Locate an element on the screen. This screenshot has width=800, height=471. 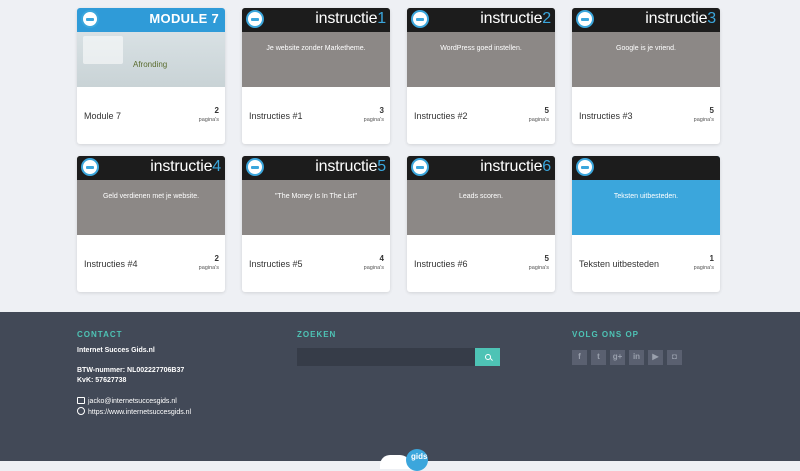
desk-image is located at coordinates (103, 50).